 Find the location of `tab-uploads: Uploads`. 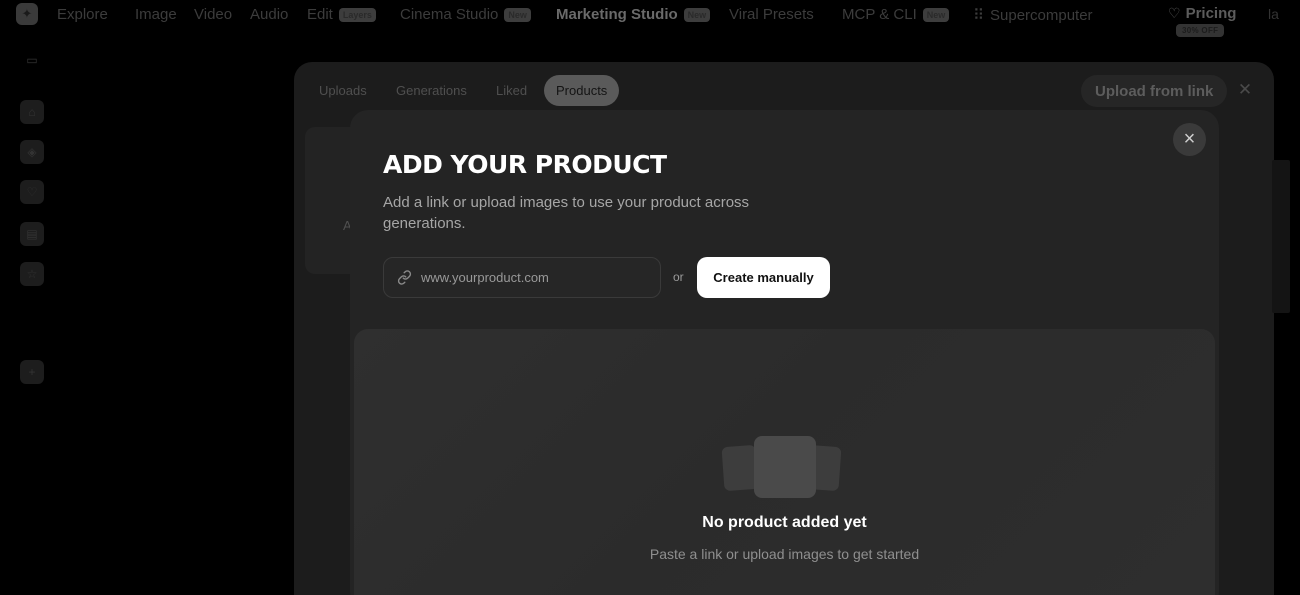

tab-uploads: Uploads is located at coordinates (343, 90).